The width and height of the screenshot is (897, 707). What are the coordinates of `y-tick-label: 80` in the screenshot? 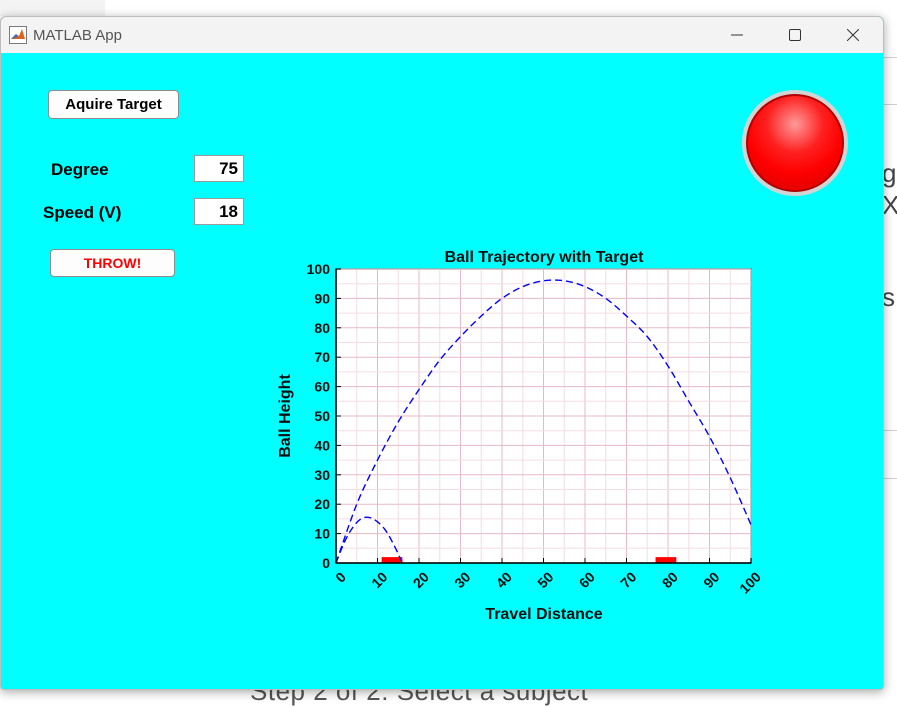 It's located at (322, 328).